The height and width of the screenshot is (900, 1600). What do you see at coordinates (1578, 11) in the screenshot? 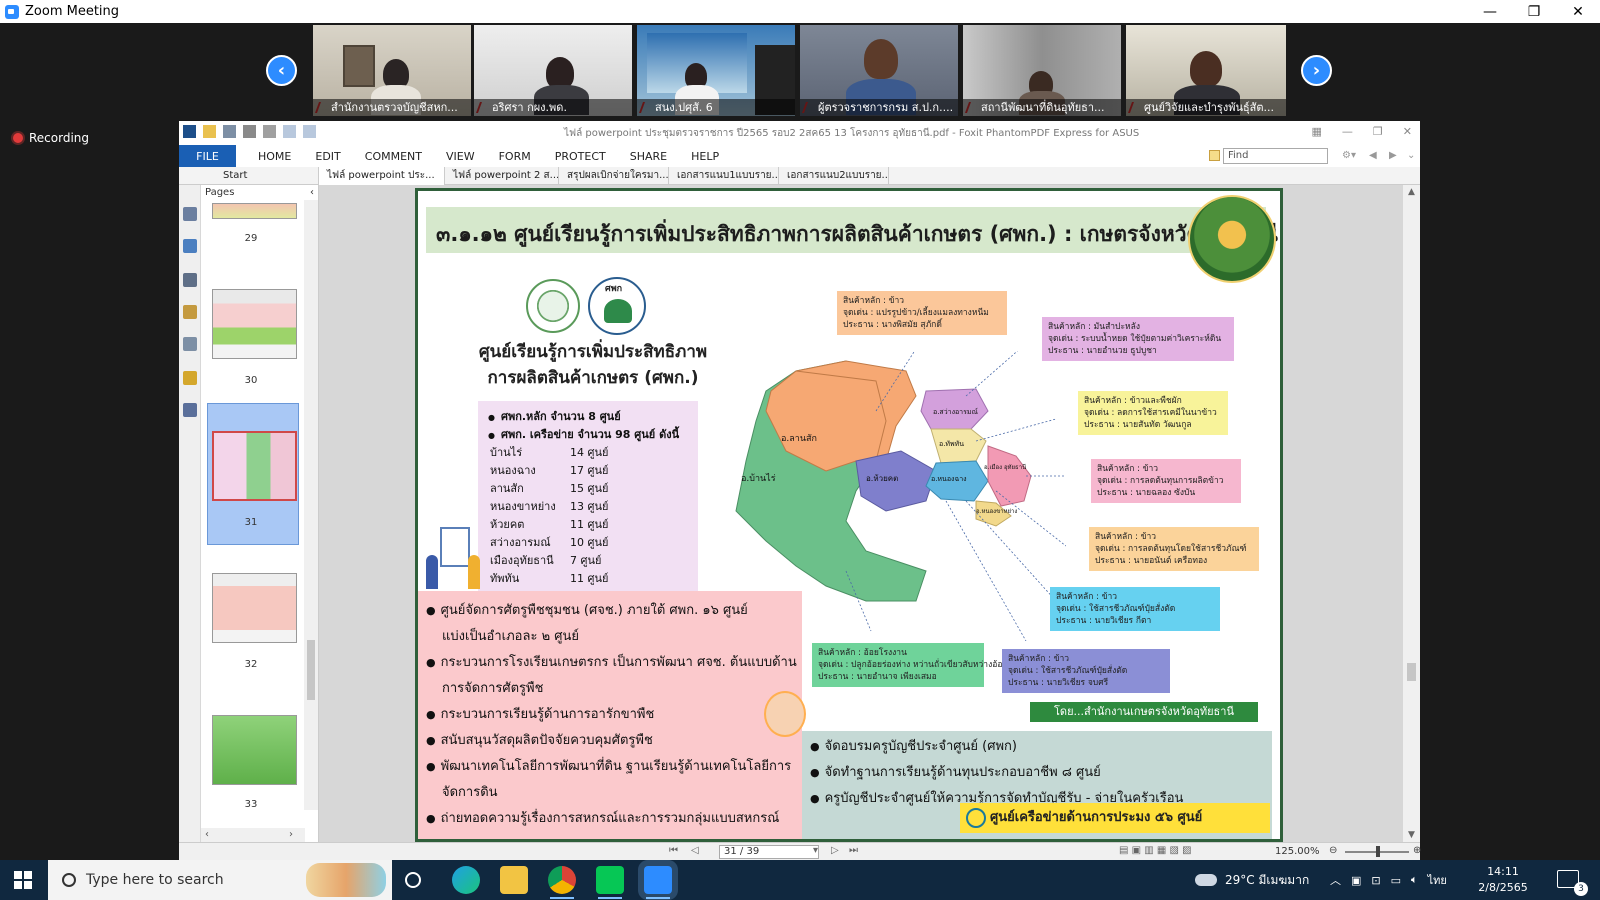
I see `close-button: ✕` at bounding box center [1578, 11].